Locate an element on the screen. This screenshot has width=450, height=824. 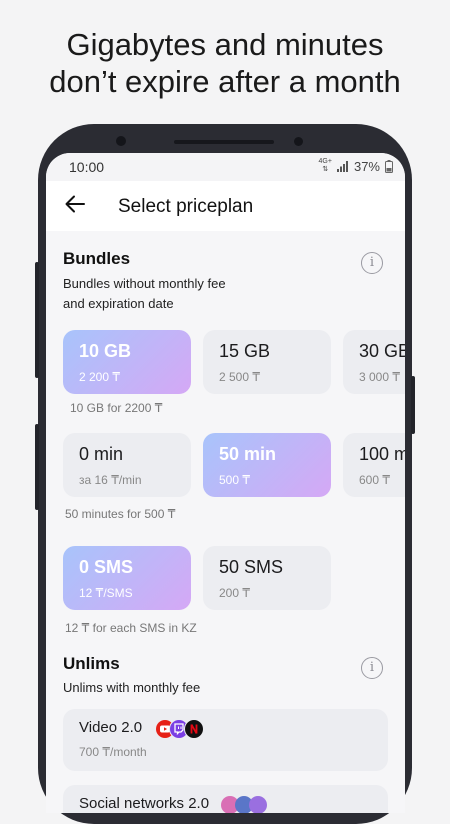
phone-sensor is located at coordinates (298, 141).